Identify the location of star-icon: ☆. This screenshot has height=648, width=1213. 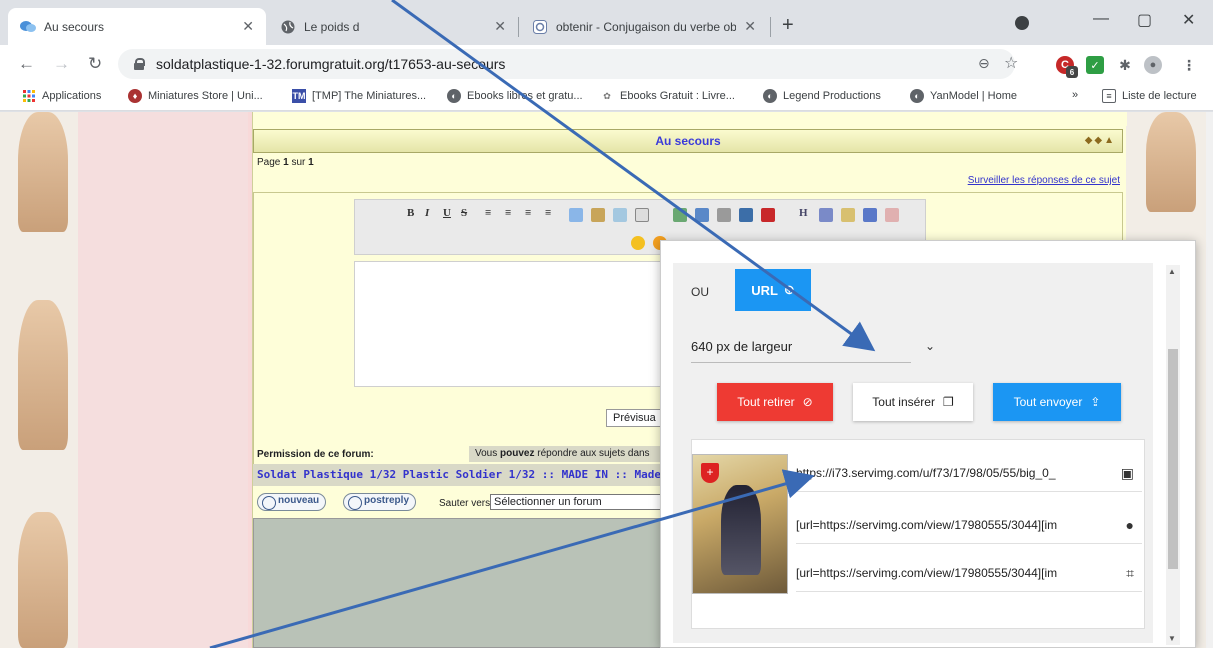
(1011, 63).